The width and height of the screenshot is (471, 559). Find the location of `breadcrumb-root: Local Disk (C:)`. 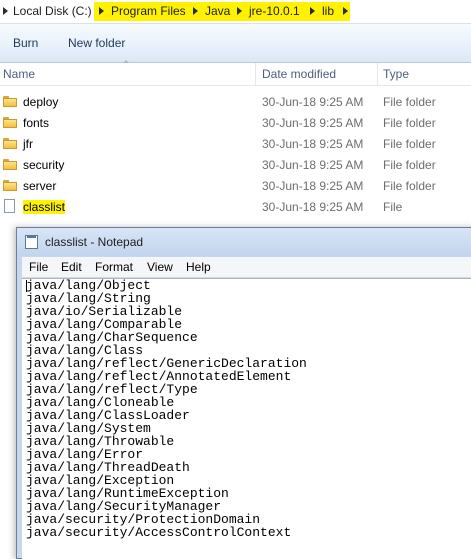

breadcrumb-root: Local Disk (C:) is located at coordinates (52, 11).